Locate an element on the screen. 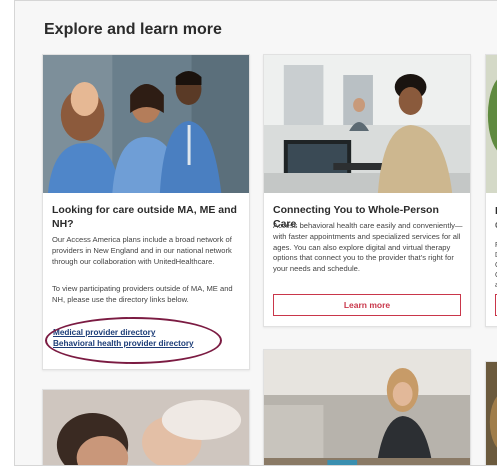 This screenshot has height=466, width=497. card-family-photo is located at coordinates (146, 427).